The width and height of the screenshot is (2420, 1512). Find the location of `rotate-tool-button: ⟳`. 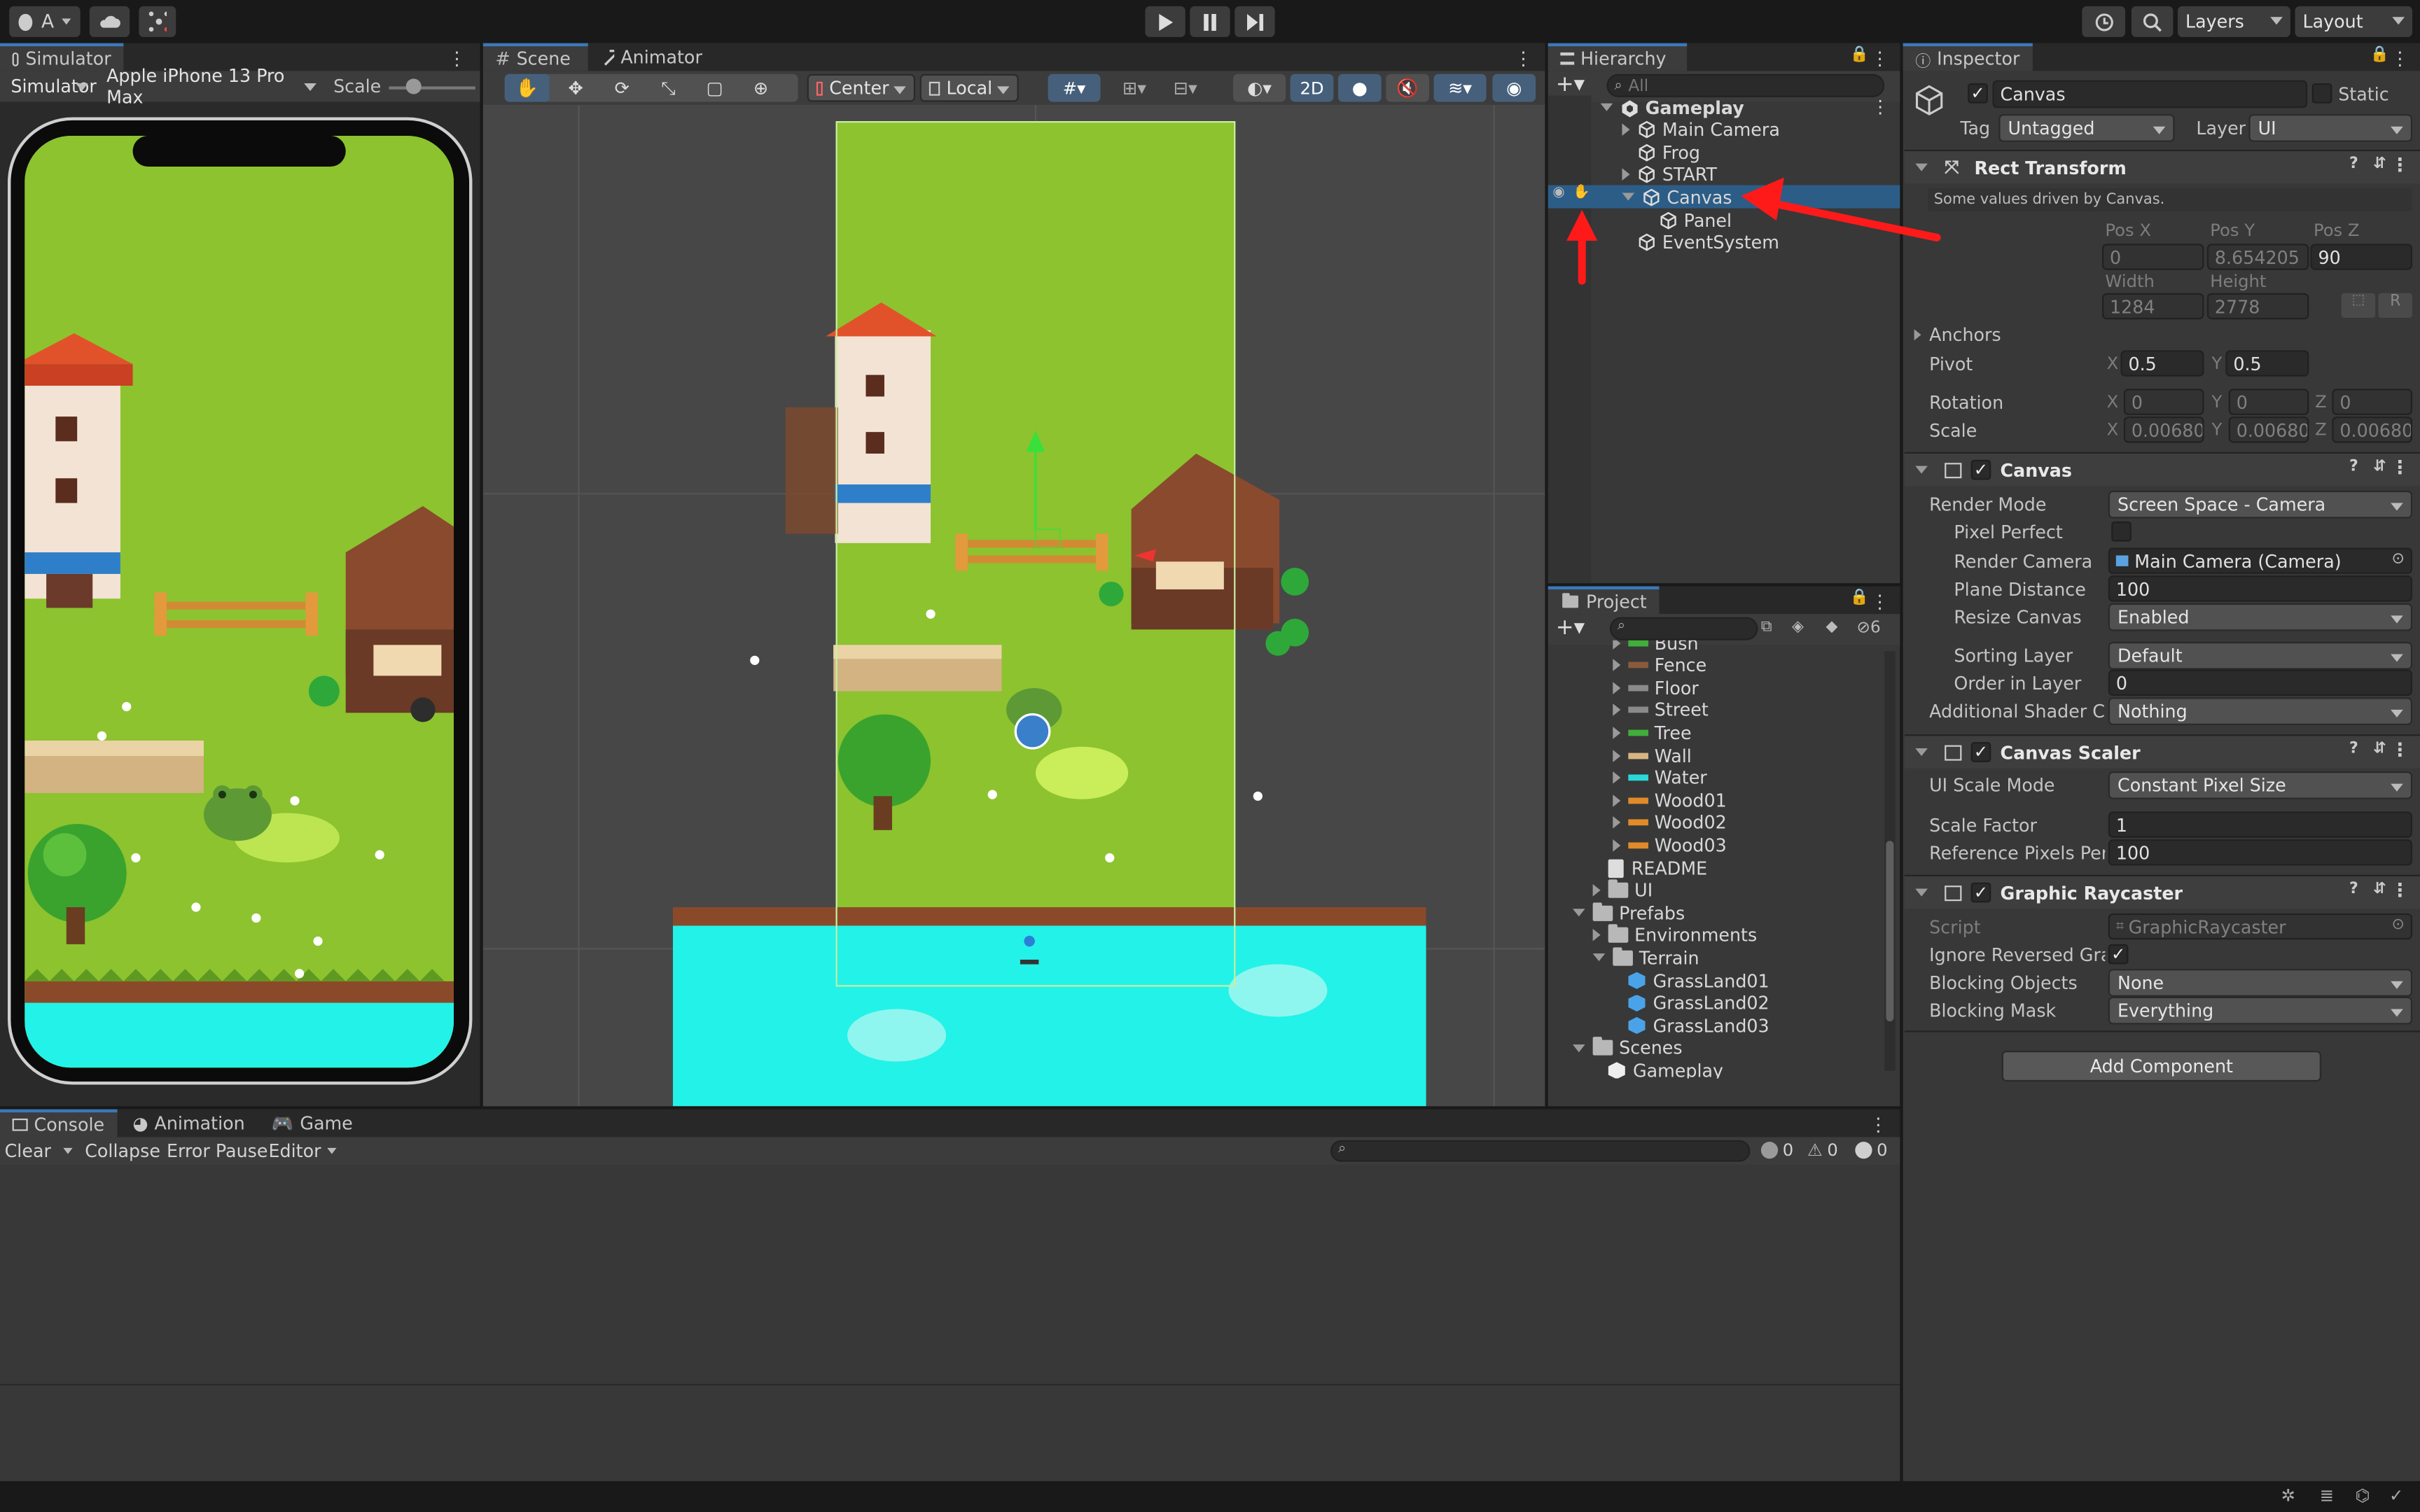

rotate-tool-button: ⟳ is located at coordinates (622, 88).